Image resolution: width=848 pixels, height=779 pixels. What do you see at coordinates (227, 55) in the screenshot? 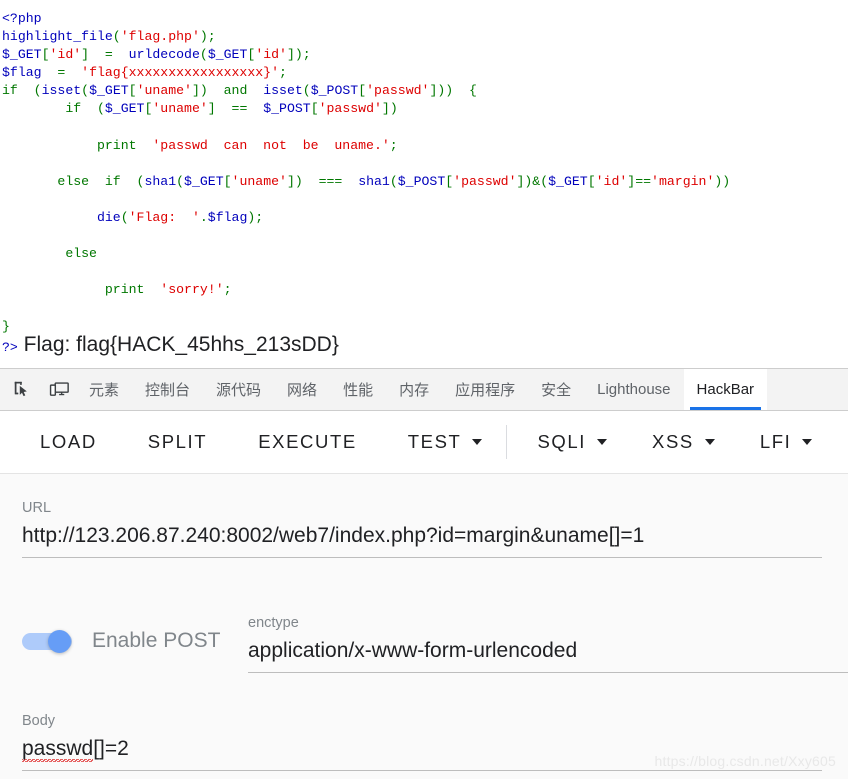
I see `code-token: $_GET` at bounding box center [227, 55].